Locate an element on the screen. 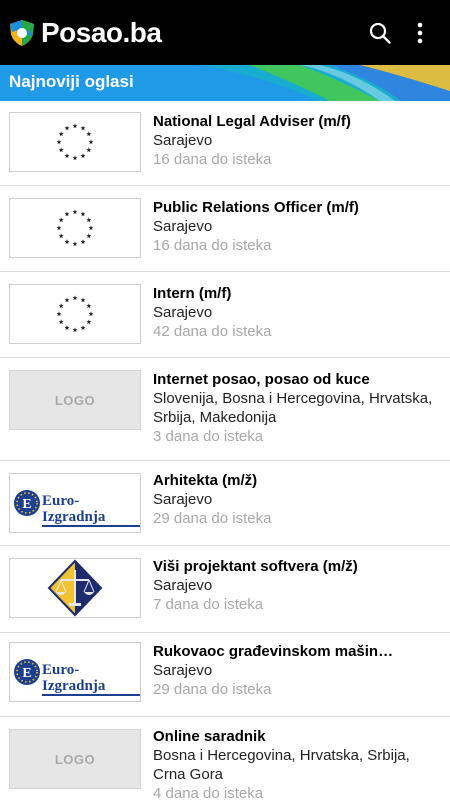 The height and width of the screenshot is (800, 450). job-title: Intern (m/f) is located at coordinates (192, 293).